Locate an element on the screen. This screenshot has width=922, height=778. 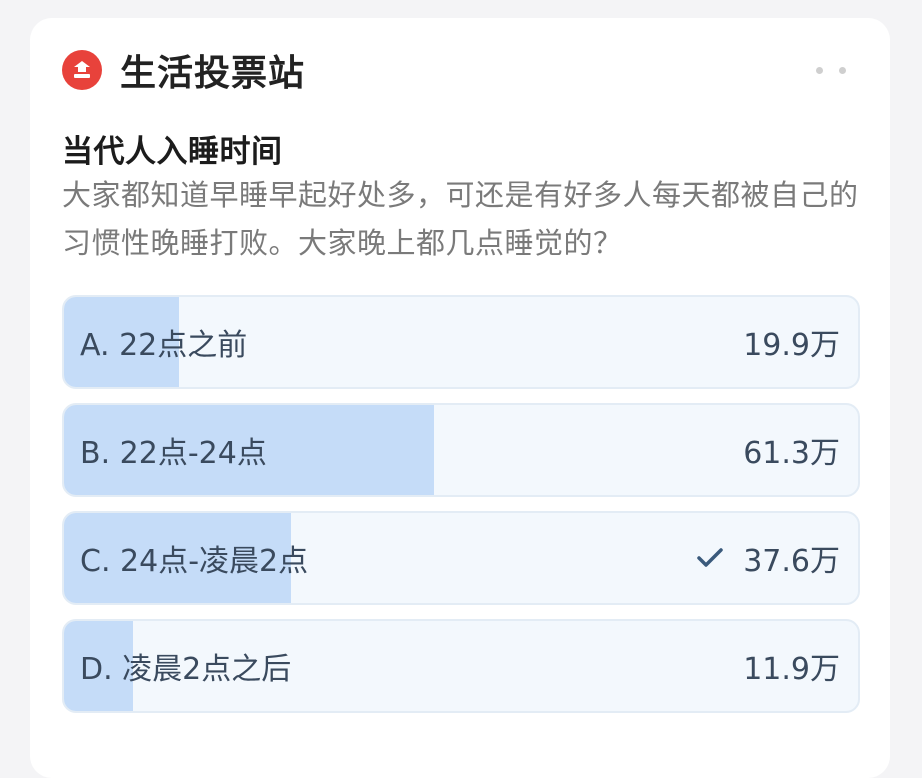
more-dots-icon is located at coordinates (831, 70).